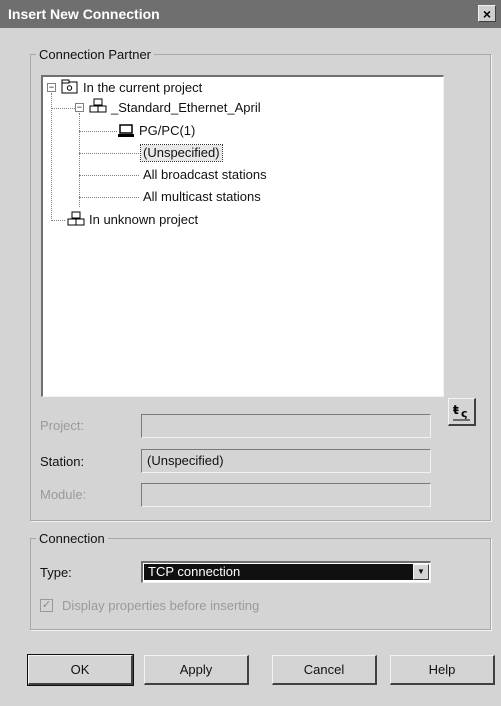 Image resolution: width=501 pixels, height=706 pixels. What do you see at coordinates (324, 670) in the screenshot?
I see `cancel-button: Cancel` at bounding box center [324, 670].